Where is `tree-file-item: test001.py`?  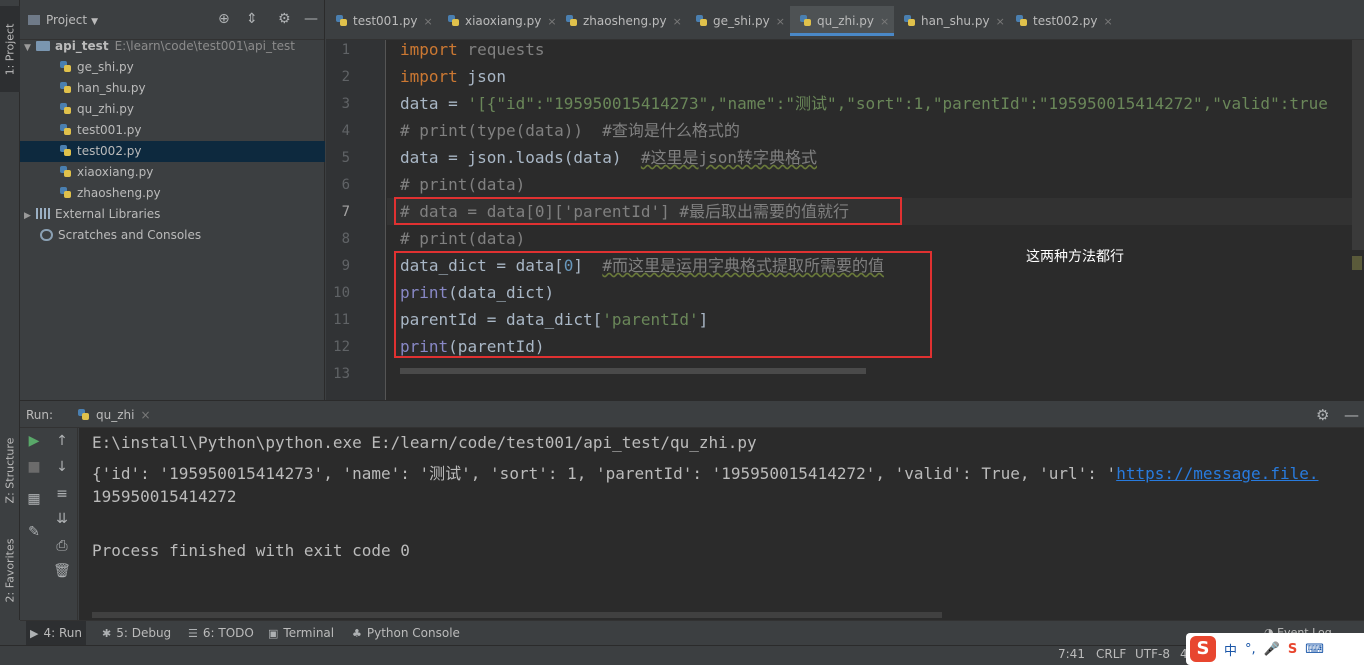 tree-file-item: test001.py is located at coordinates (172, 130).